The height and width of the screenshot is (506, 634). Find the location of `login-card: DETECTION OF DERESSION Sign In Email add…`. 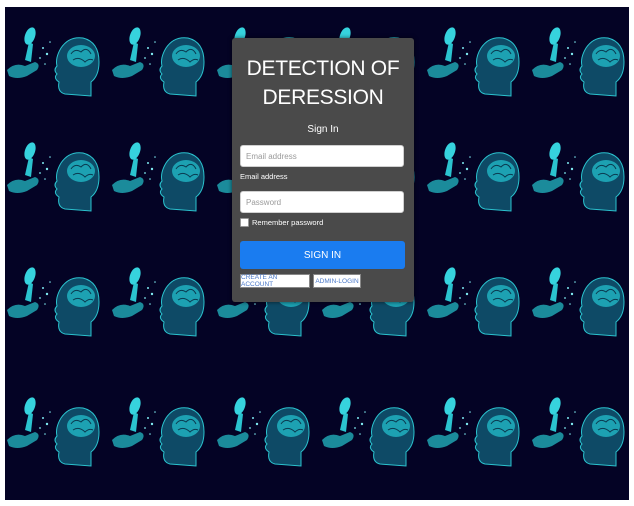

login-card: DETECTION OF DERESSION Sign In Email add… is located at coordinates (323, 170).